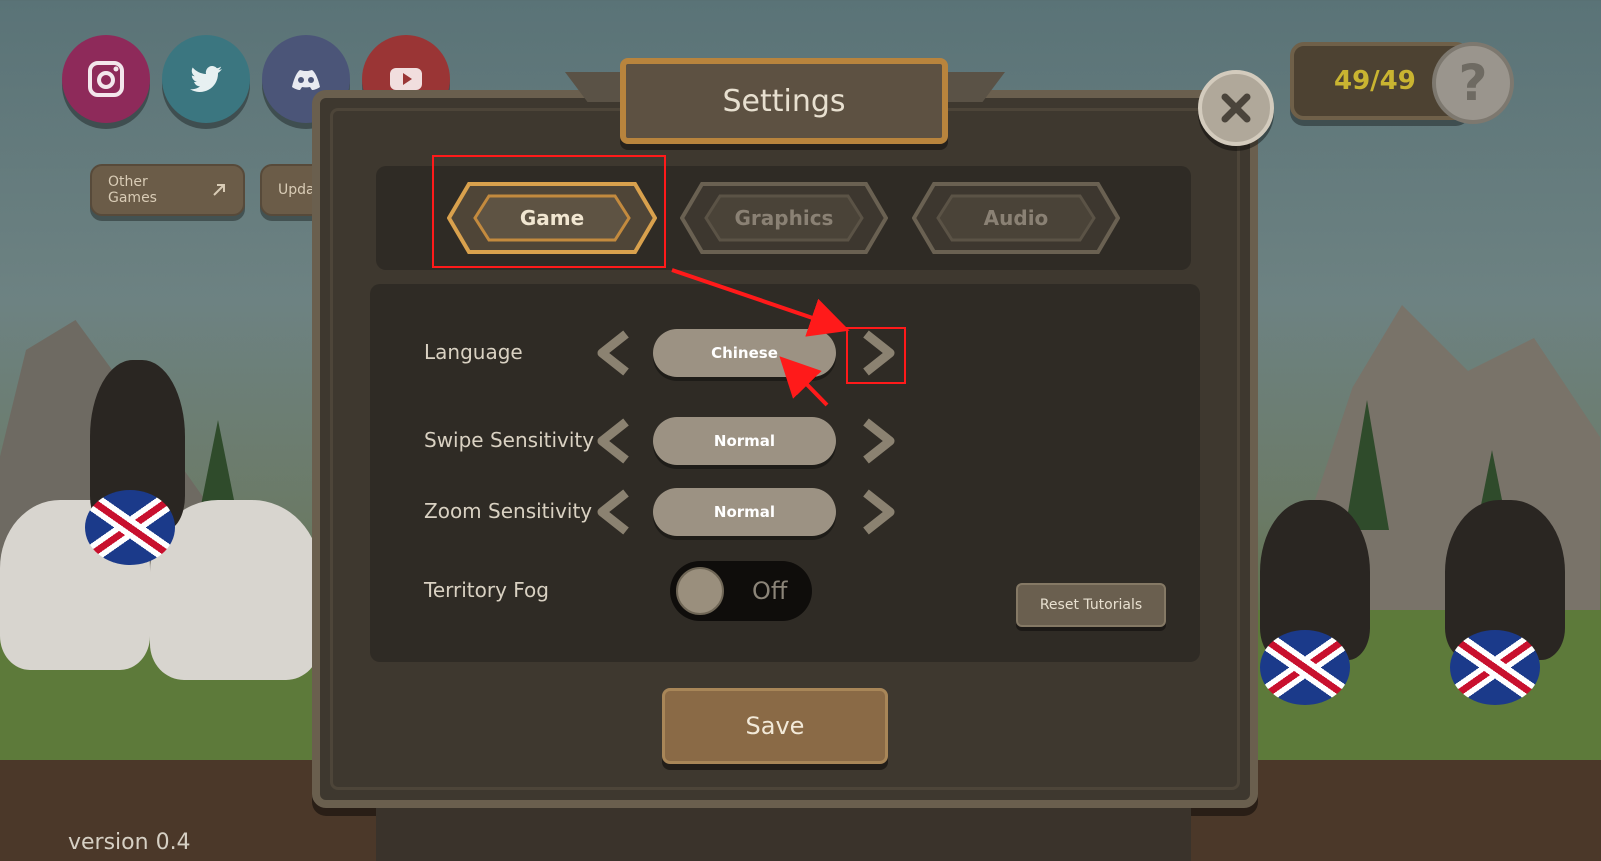 Image resolution: width=1601 pixels, height=861 pixels. What do you see at coordinates (296, 190) in the screenshot?
I see `updates-label: Upda` at bounding box center [296, 190].